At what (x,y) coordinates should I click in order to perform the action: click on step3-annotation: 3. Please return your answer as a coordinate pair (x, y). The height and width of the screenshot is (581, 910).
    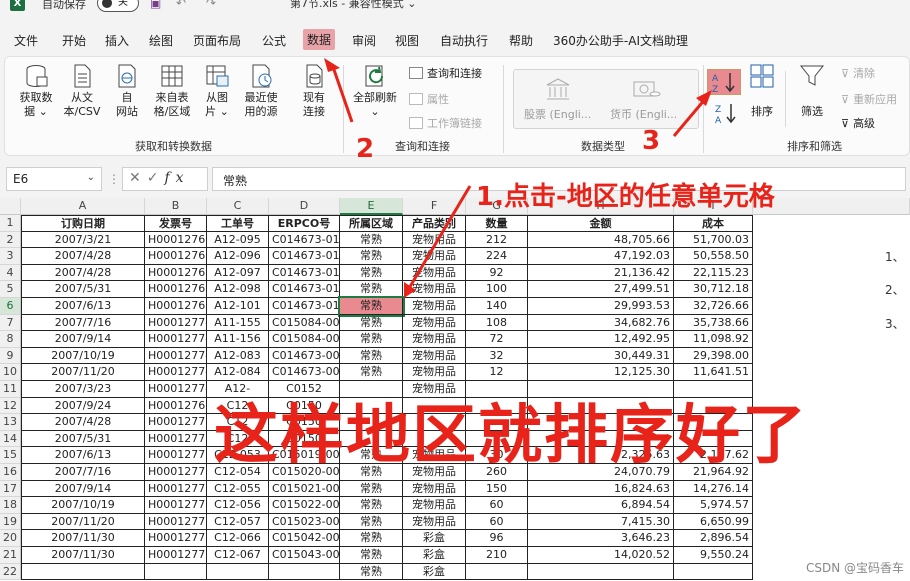
    Looking at the image, I should click on (651, 141).